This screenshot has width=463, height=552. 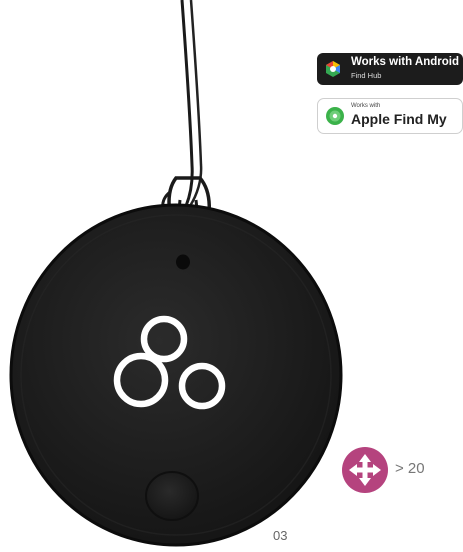 I want to click on find-my-icon, so click(x=335, y=116).